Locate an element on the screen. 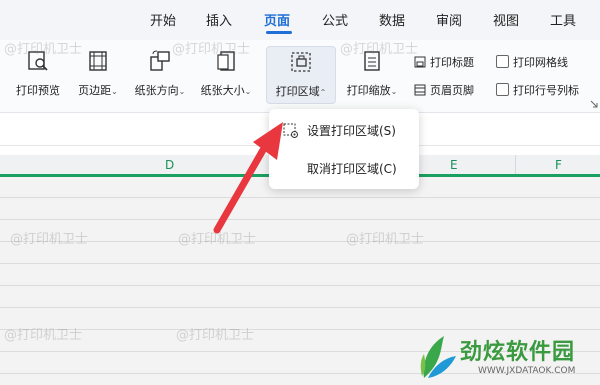 Image resolution: width=600 pixels, height=385 pixels. tab-review: 审阅 is located at coordinates (449, 19).